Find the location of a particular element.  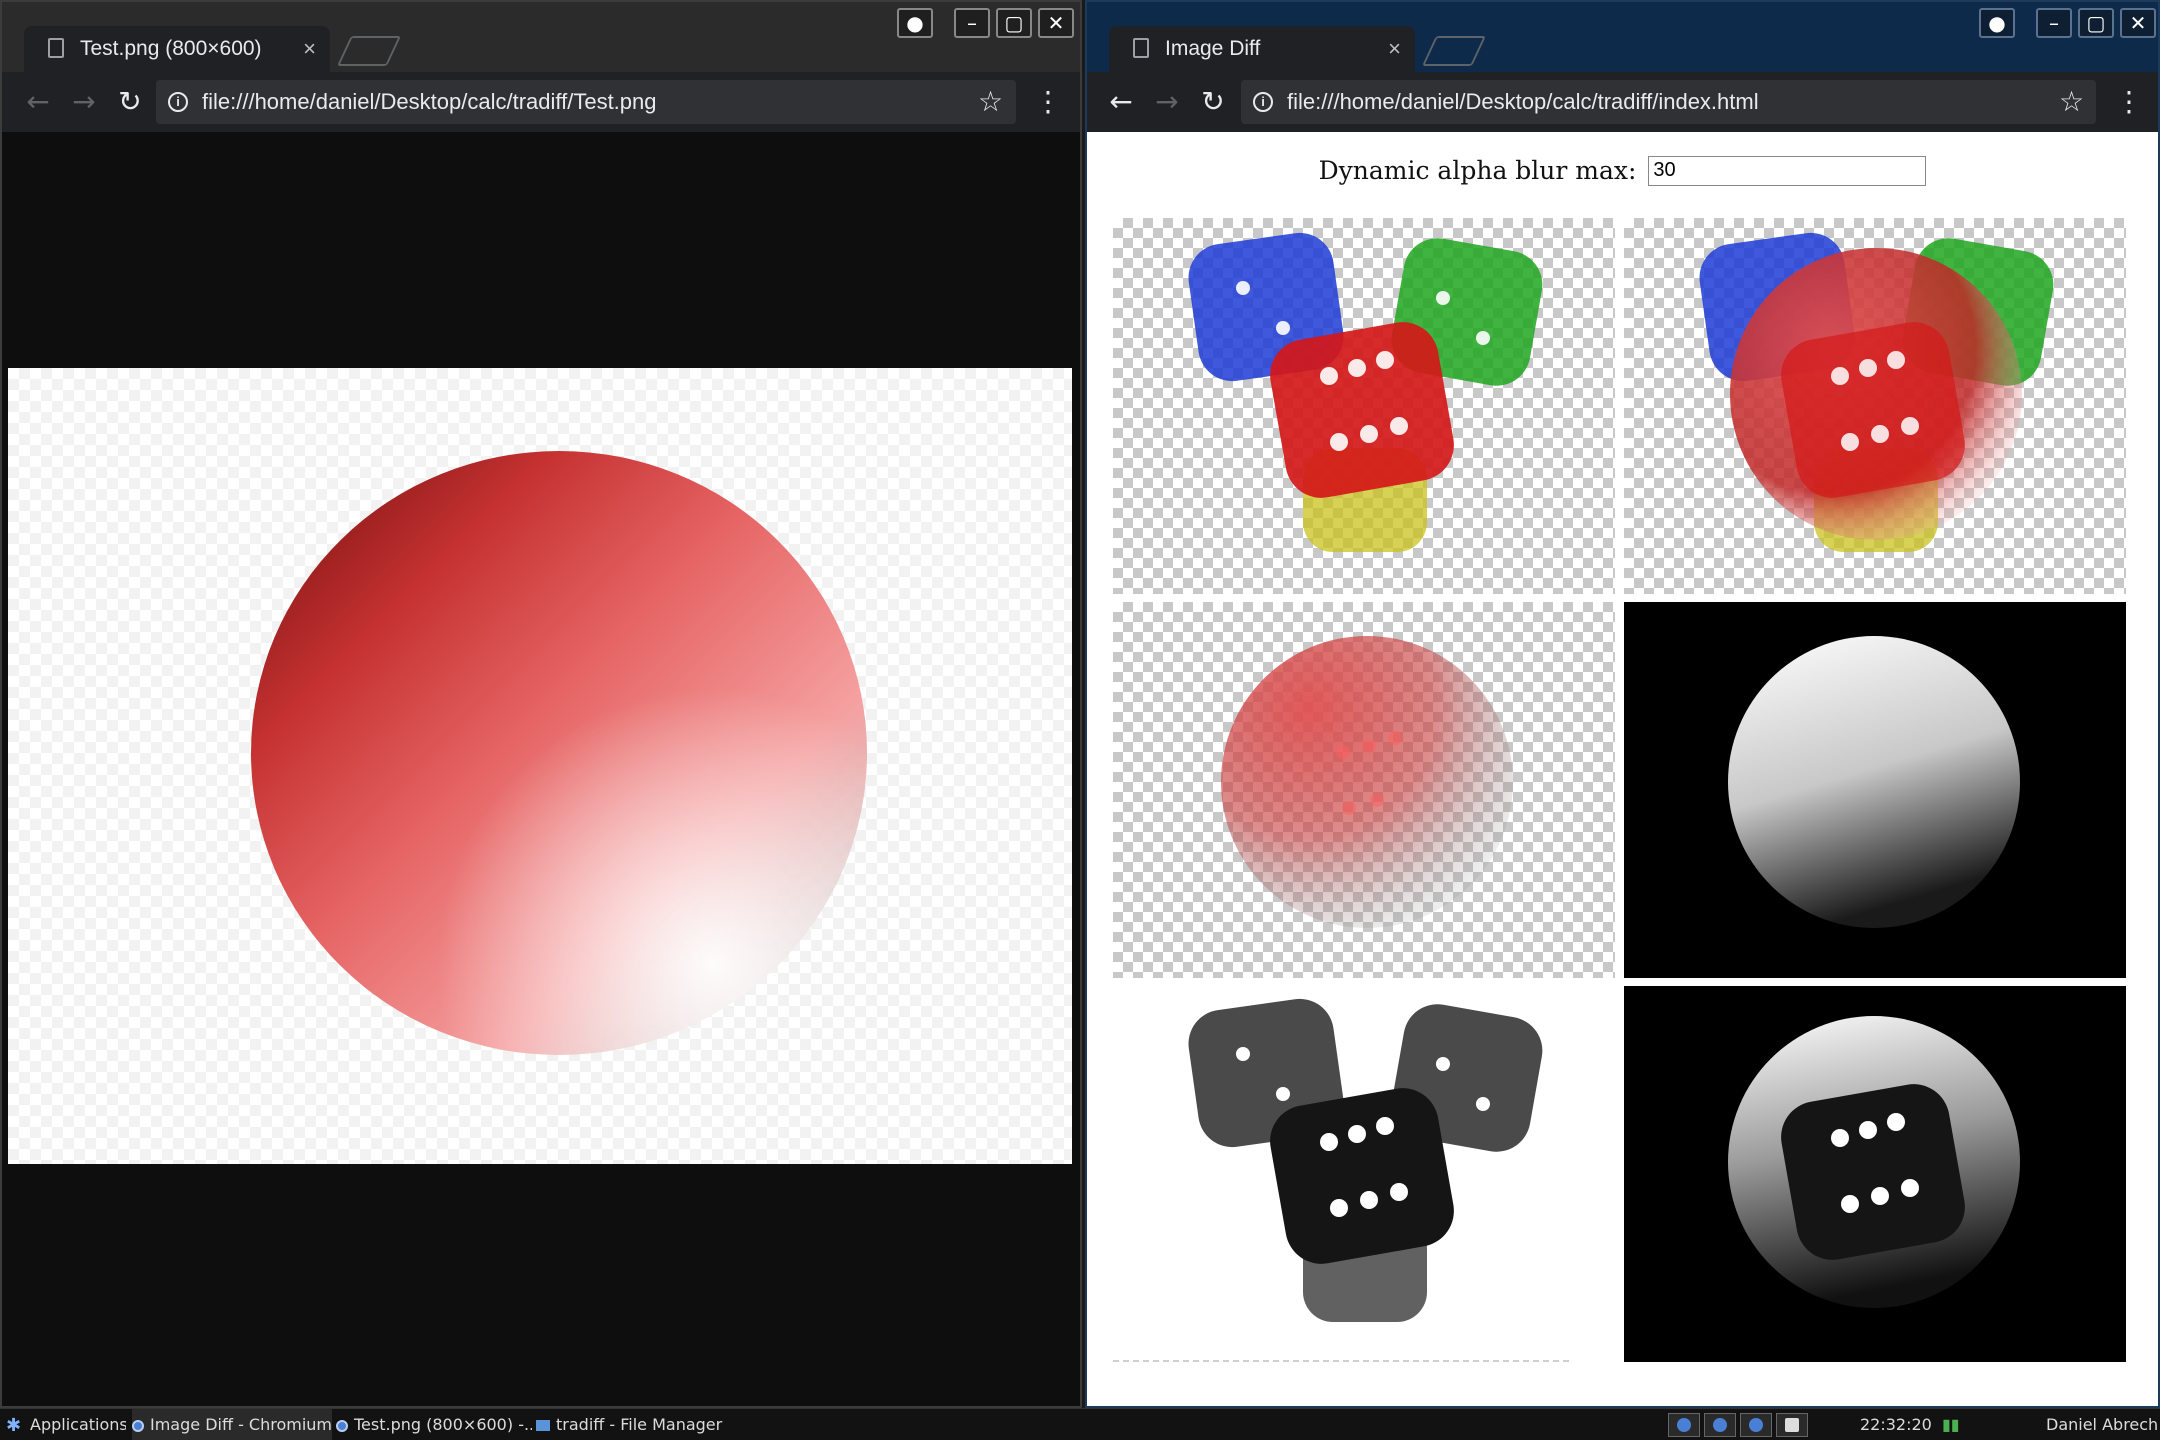

tab-title: Image Diff is located at coordinates (1213, 48).